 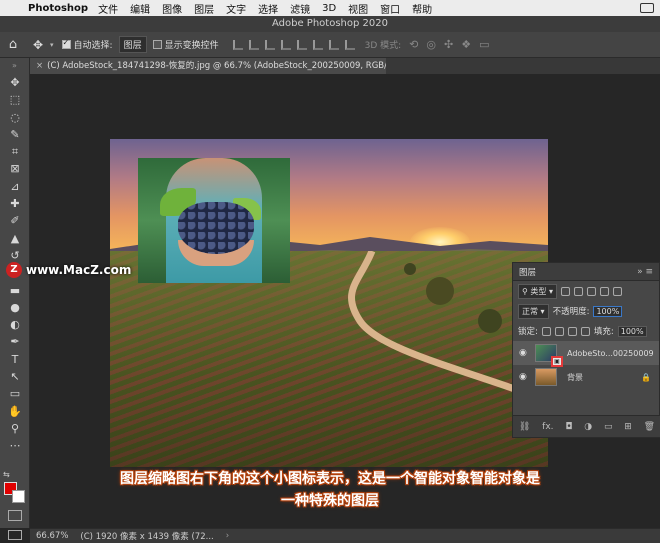 What do you see at coordinates (586, 377) in the screenshot?
I see `layer-row-background: ◉ 背景 🔒` at bounding box center [586, 377].